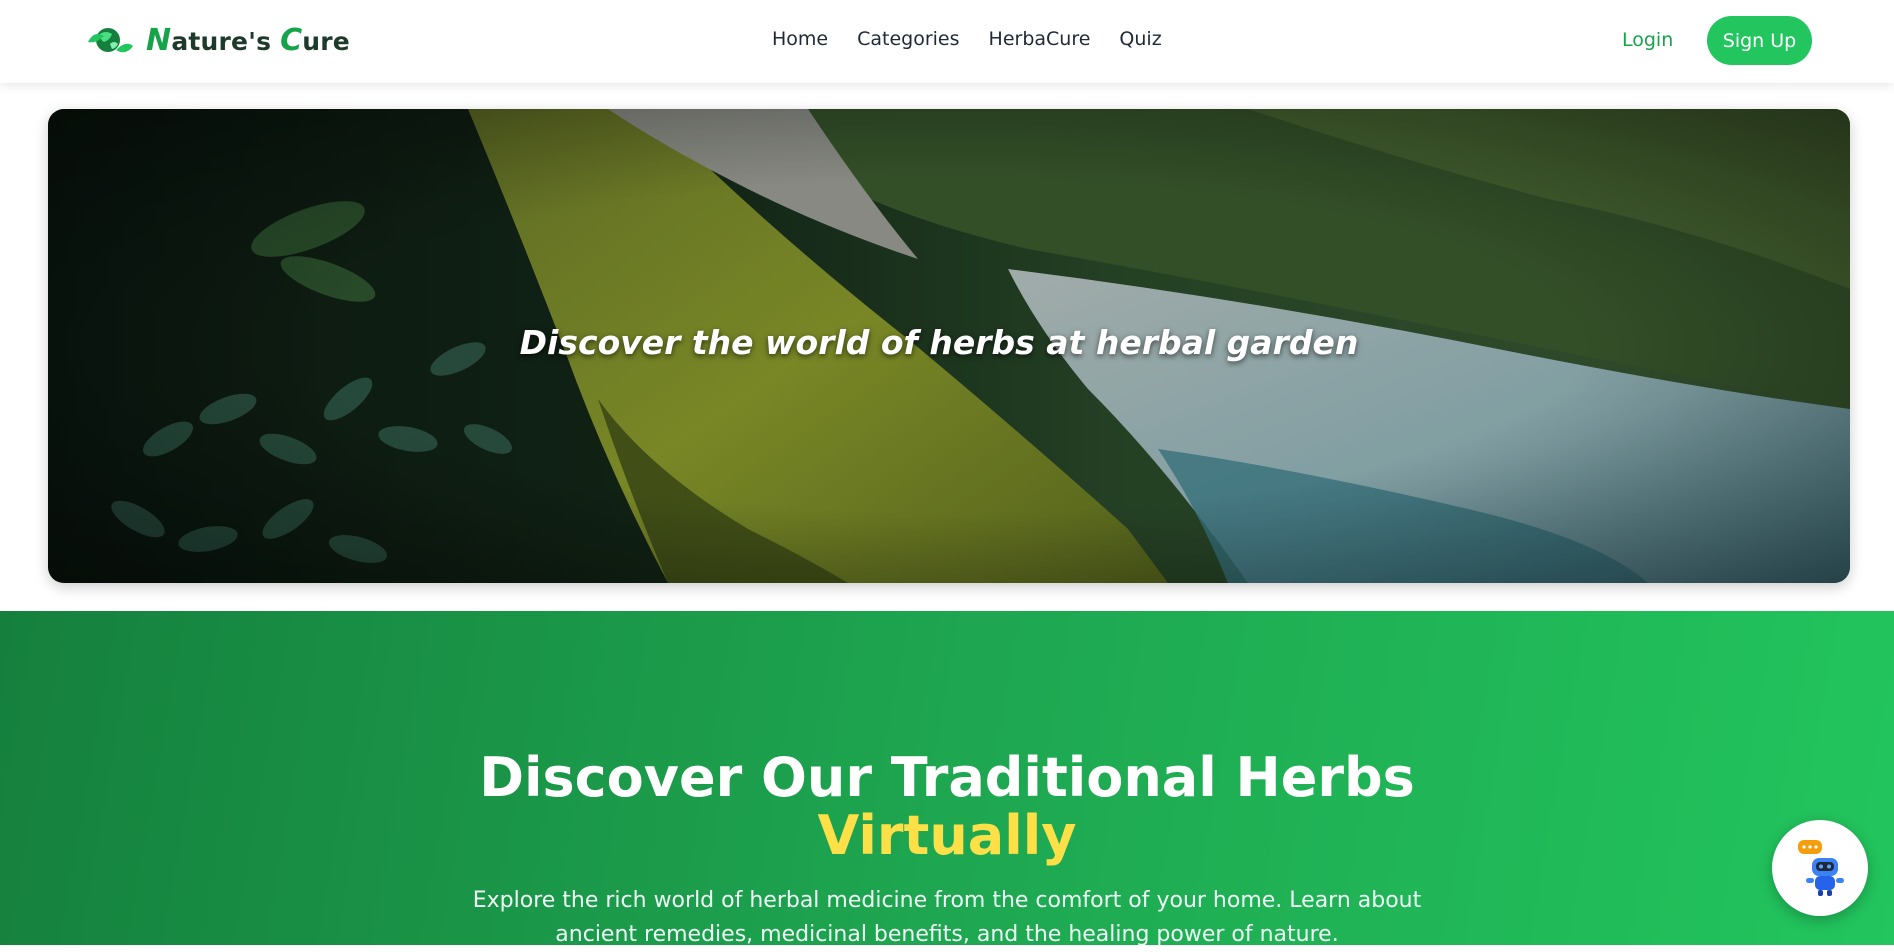 The height and width of the screenshot is (952, 1894). Describe the element at coordinates (1140, 39) in the screenshot. I see `nav-quiz: Quiz` at that location.